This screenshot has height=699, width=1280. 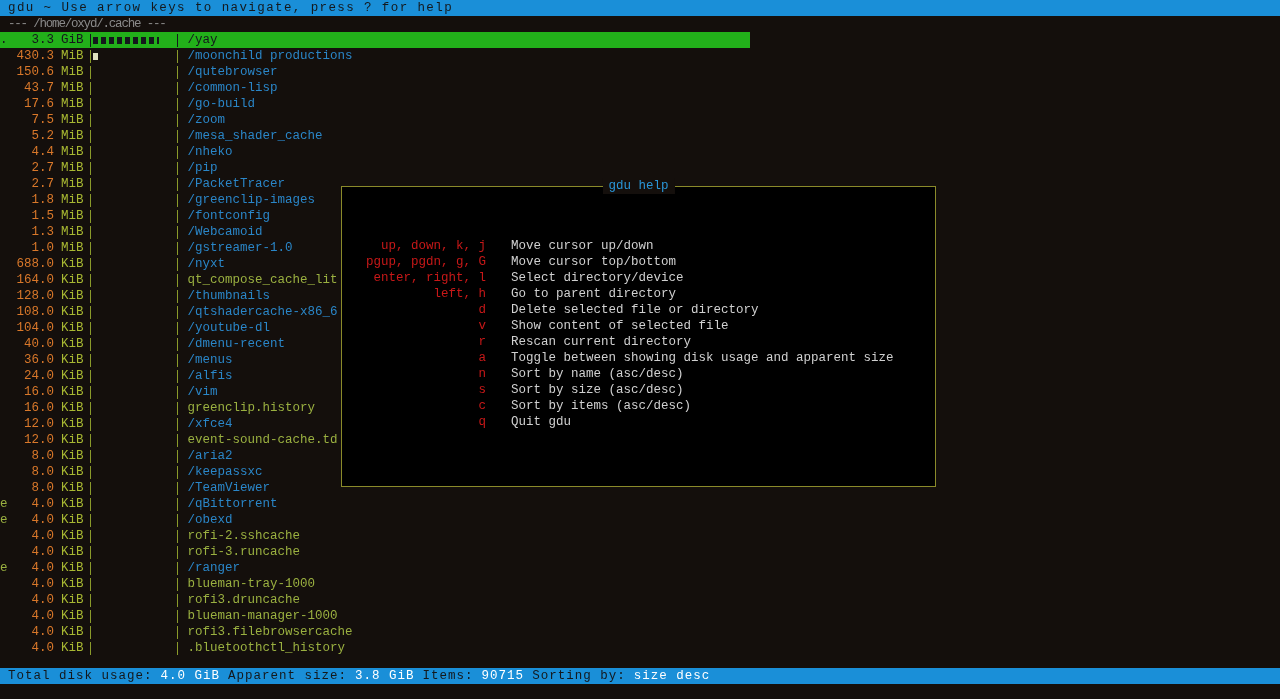 I want to click on size-value: 4.4, so click(x=42, y=152).